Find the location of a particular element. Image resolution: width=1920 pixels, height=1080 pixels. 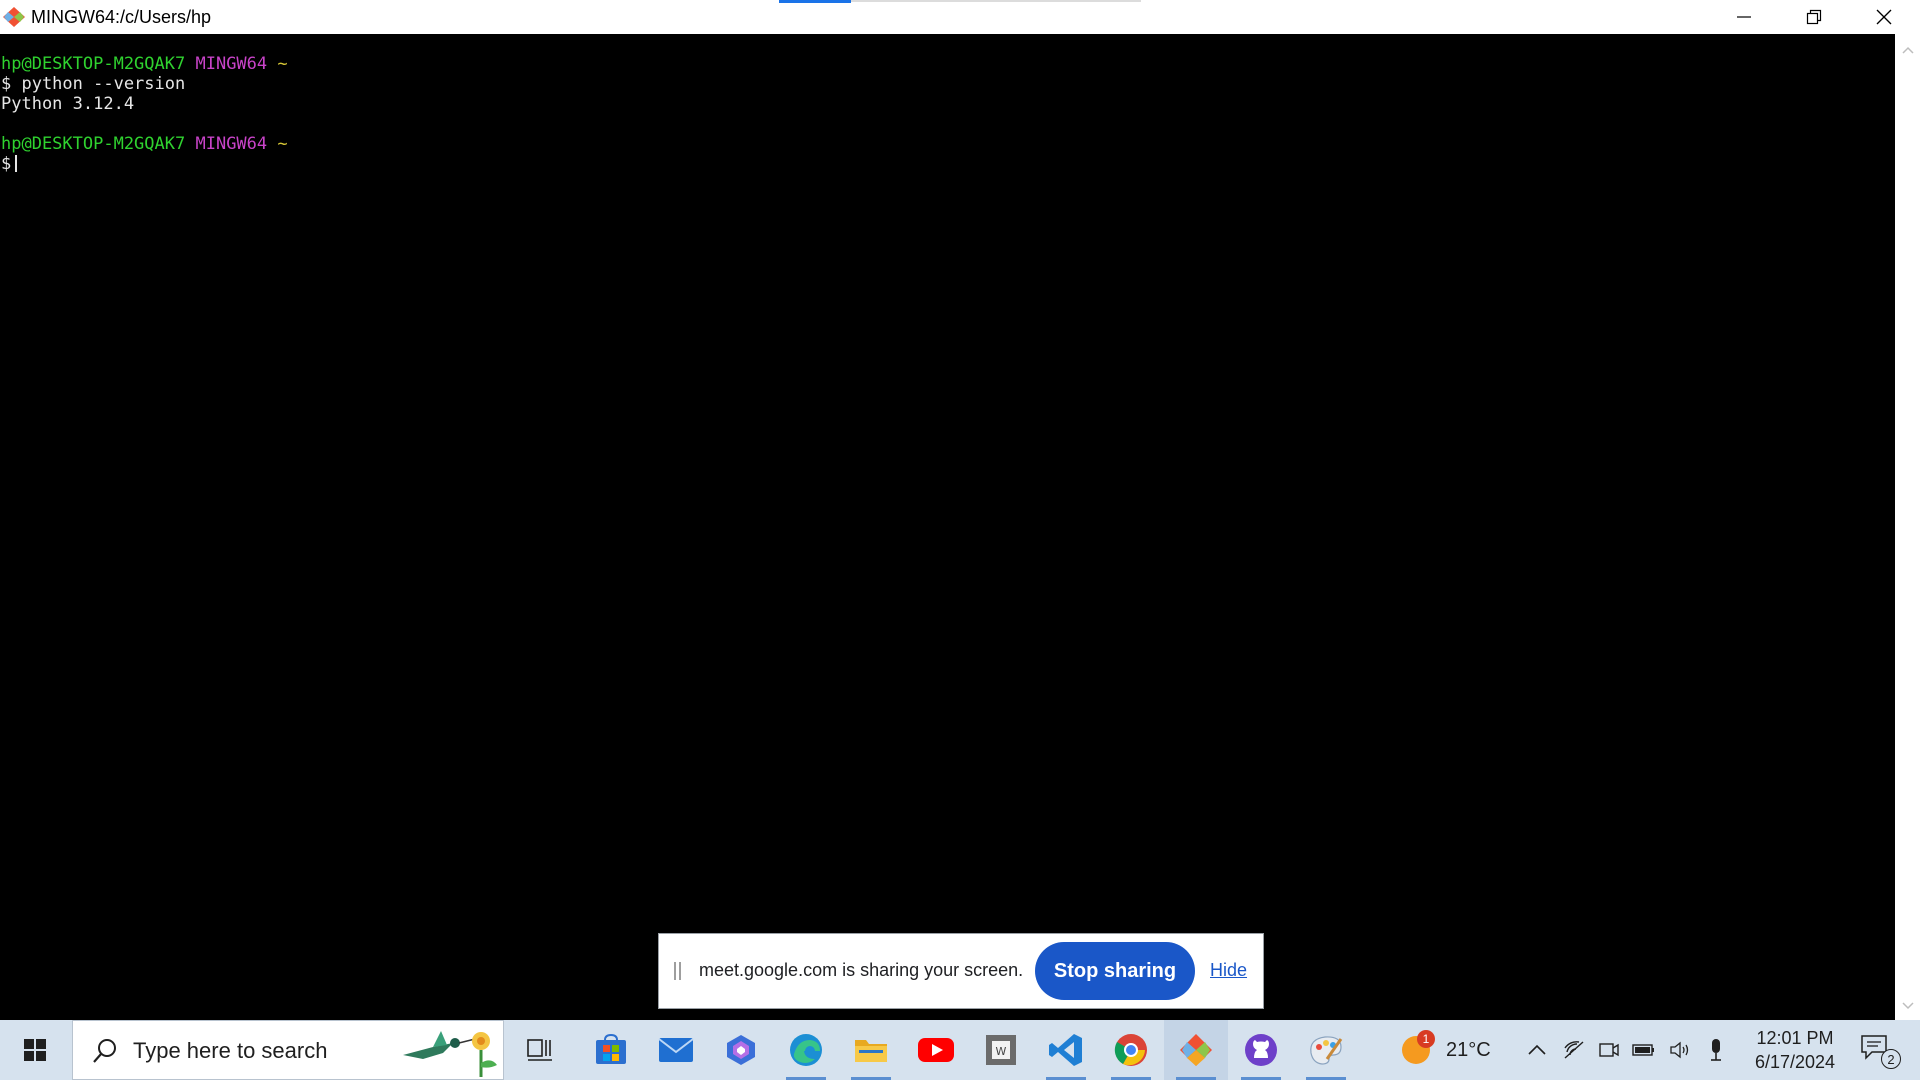

start-button is located at coordinates (35, 1050).